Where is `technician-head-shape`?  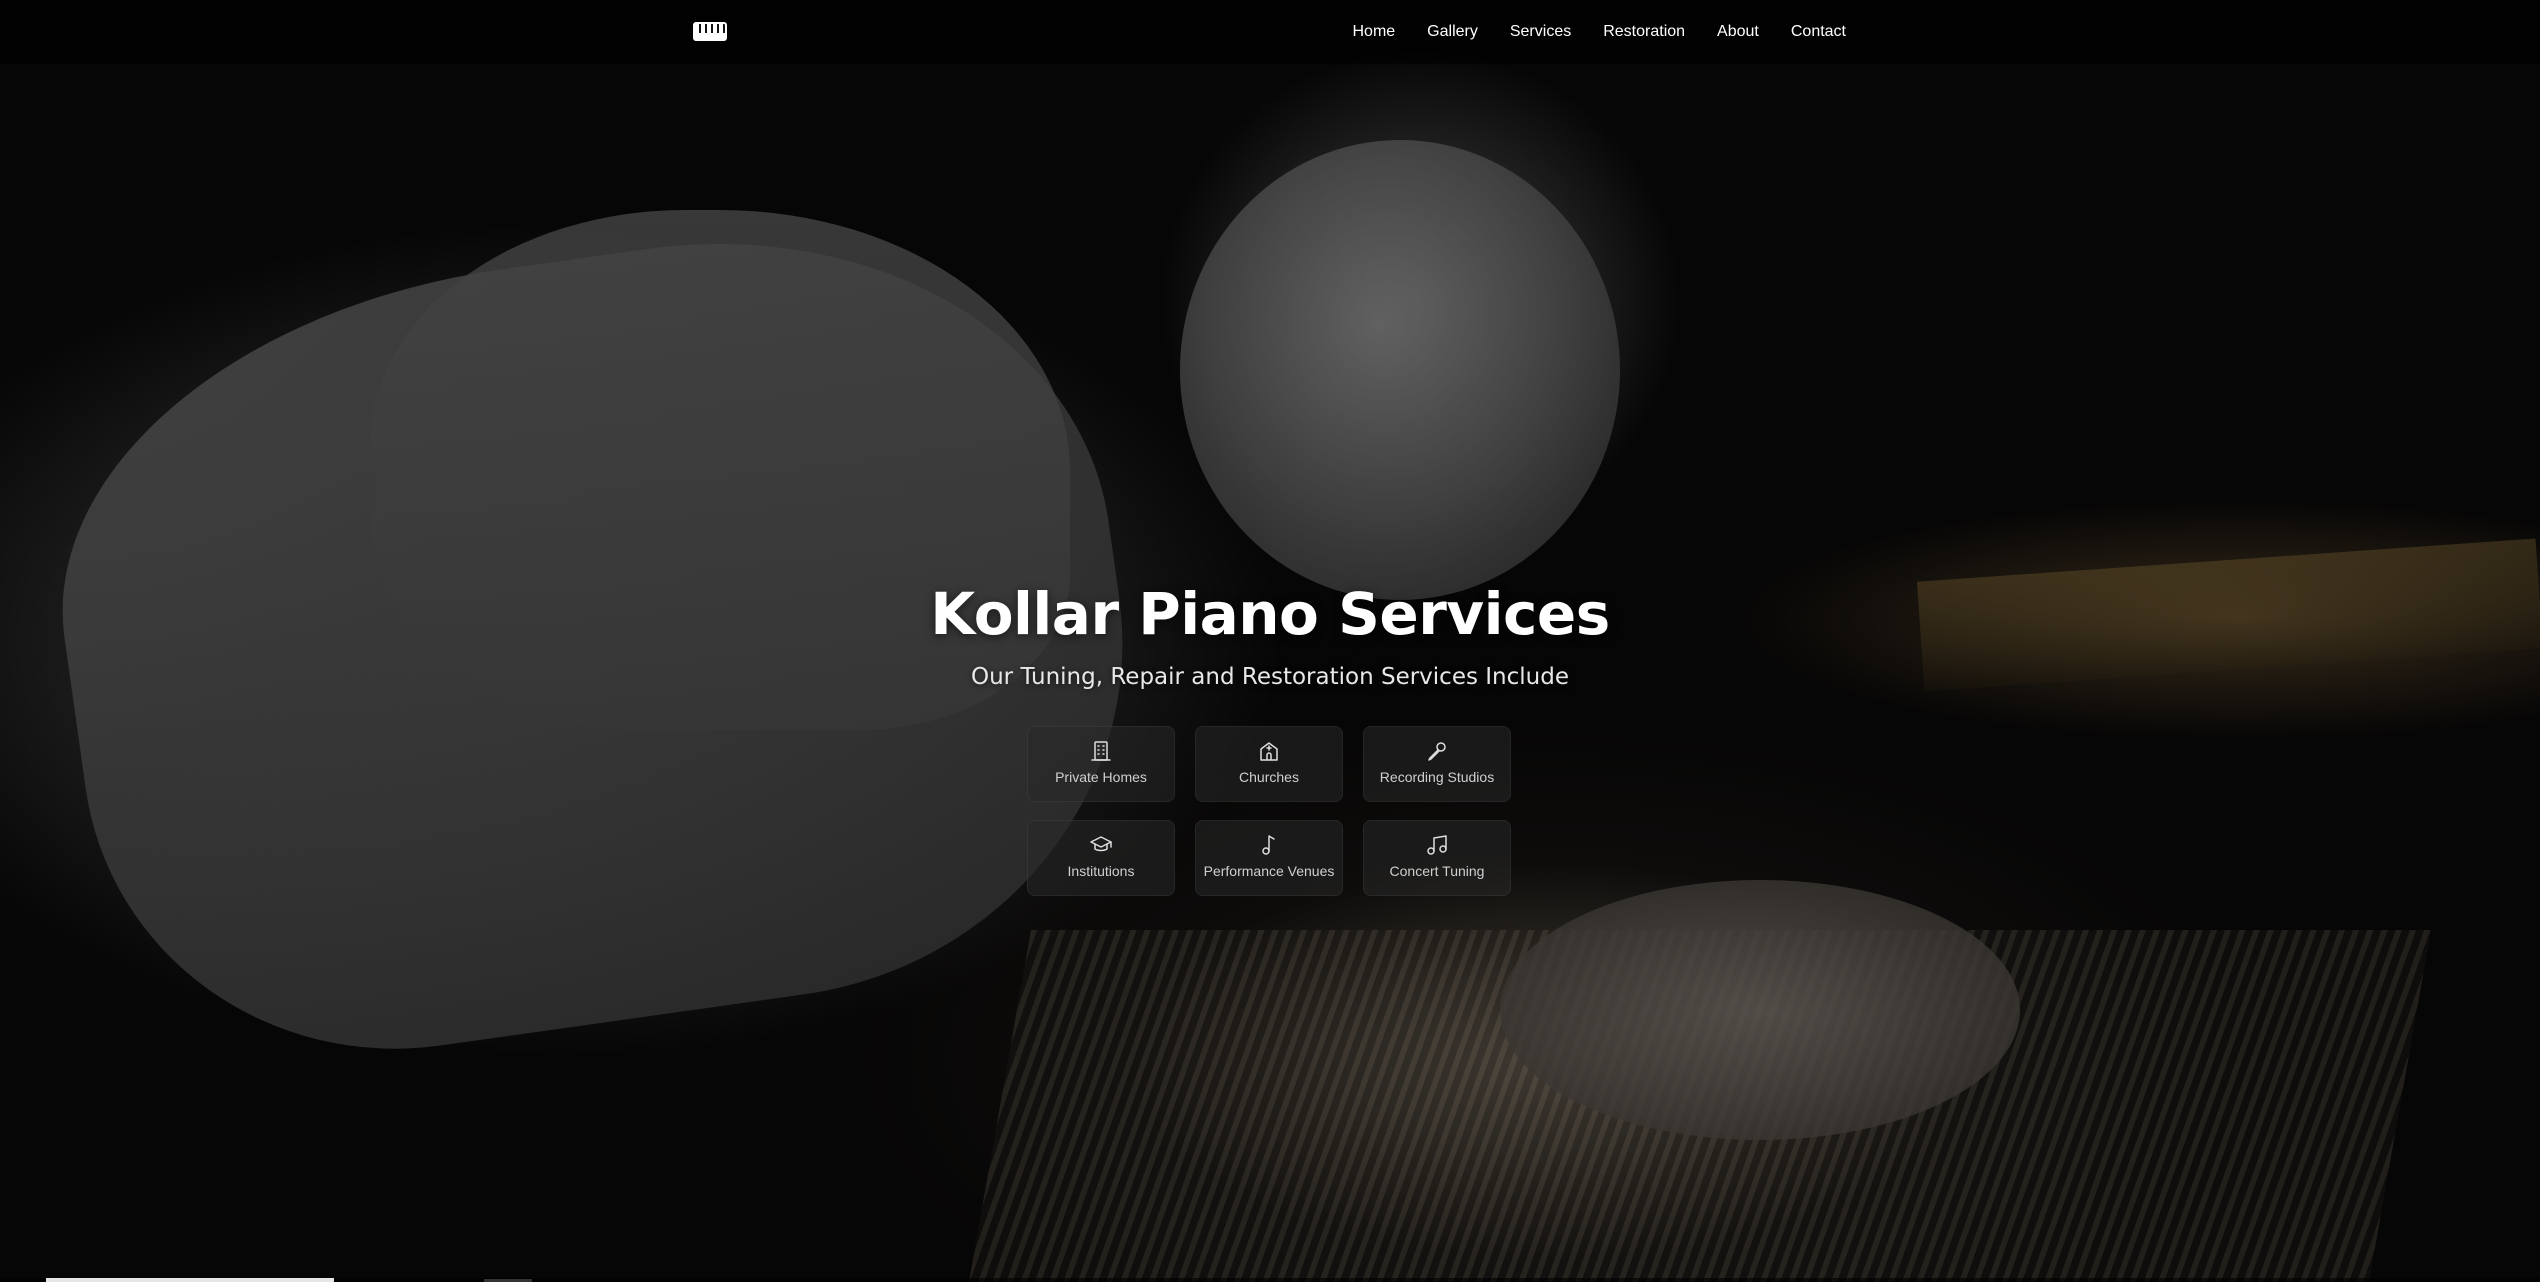 technician-head-shape is located at coordinates (1400, 370).